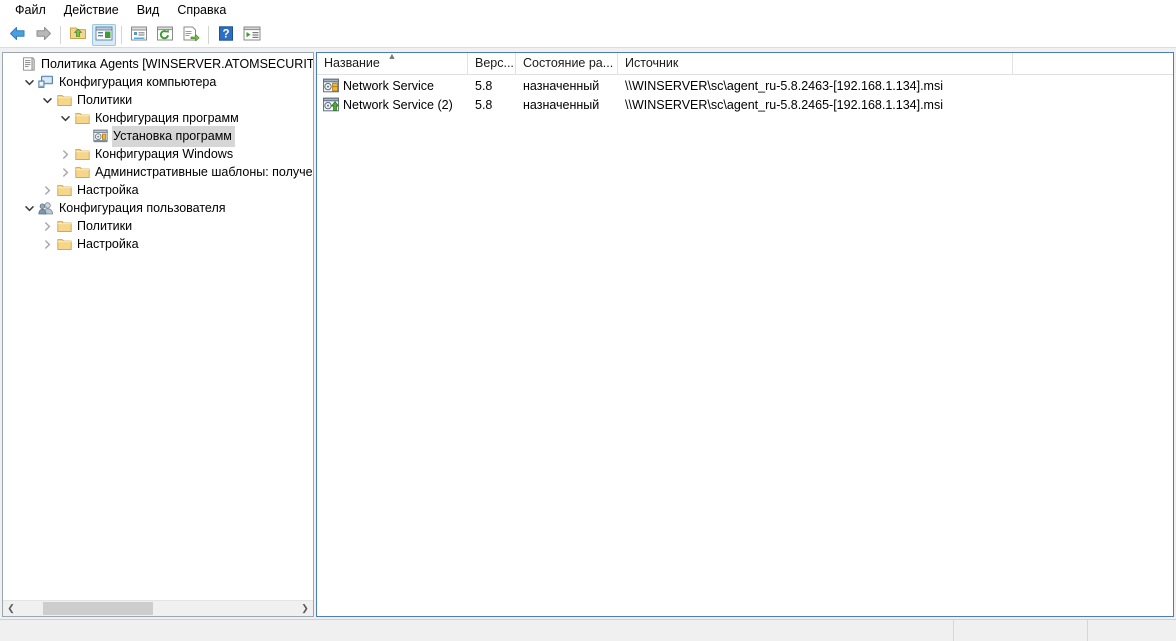 The image size is (1176, 641). Describe the element at coordinates (158, 82) in the screenshot. I see `tree-item-computer-configuration: Конфигурация компьютера` at that location.